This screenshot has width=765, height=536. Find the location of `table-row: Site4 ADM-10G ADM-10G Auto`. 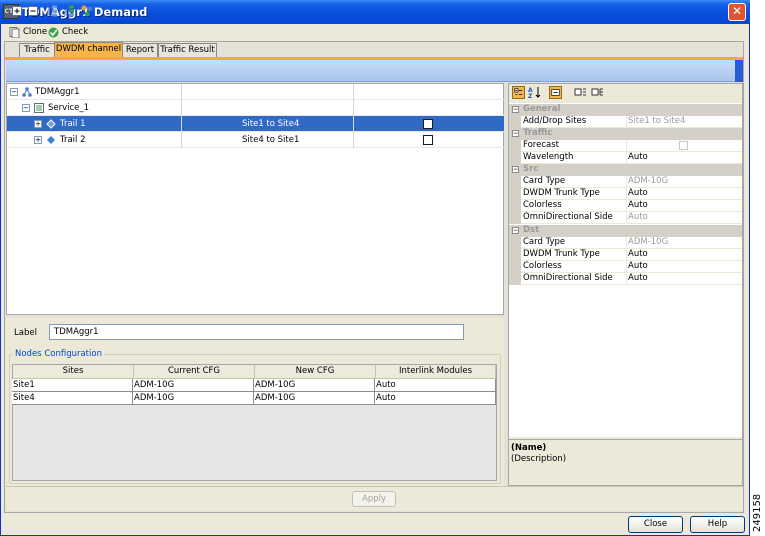

table-row: Site4 ADM-10G ADM-10G Auto is located at coordinates (254, 398).